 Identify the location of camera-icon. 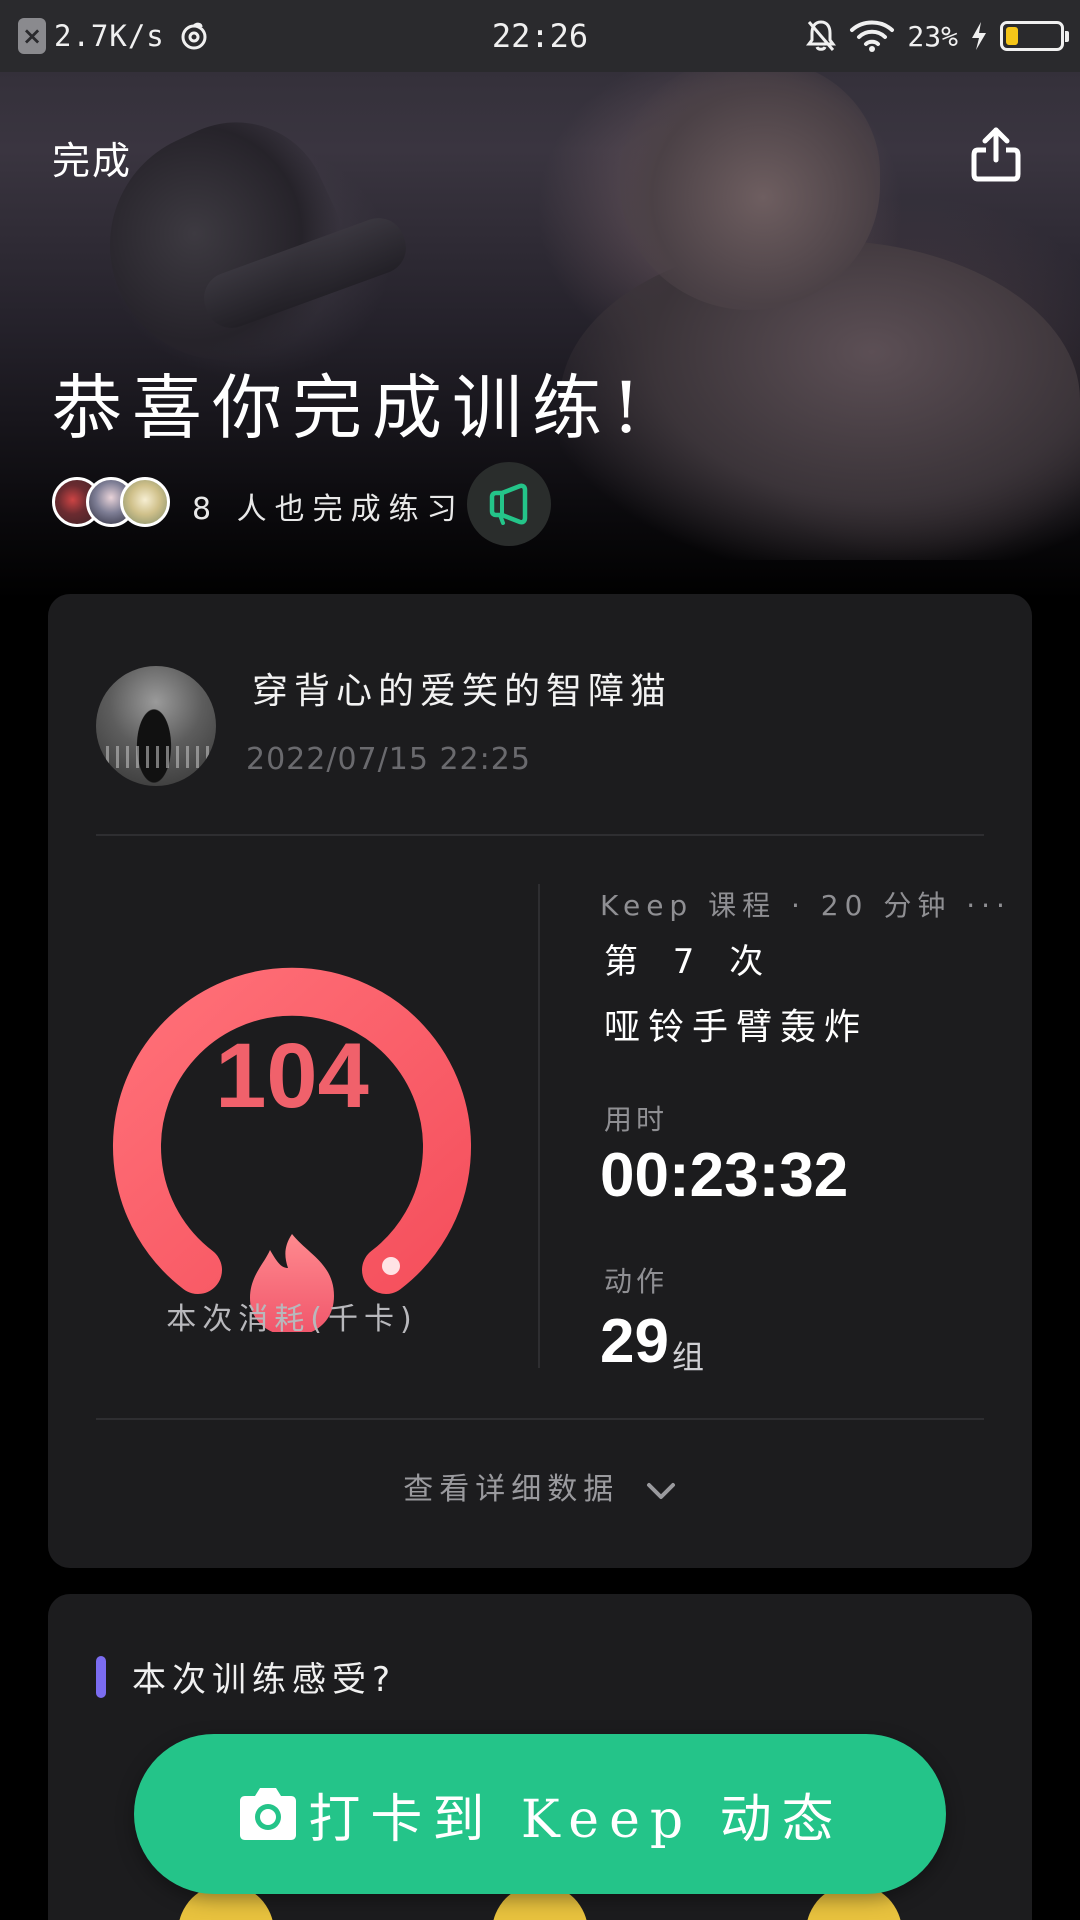
(268, 1814).